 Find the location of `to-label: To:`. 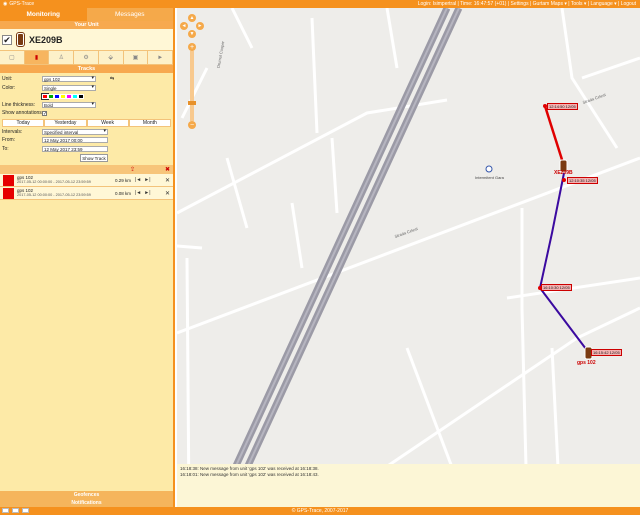

to-label: To: is located at coordinates (5, 148).